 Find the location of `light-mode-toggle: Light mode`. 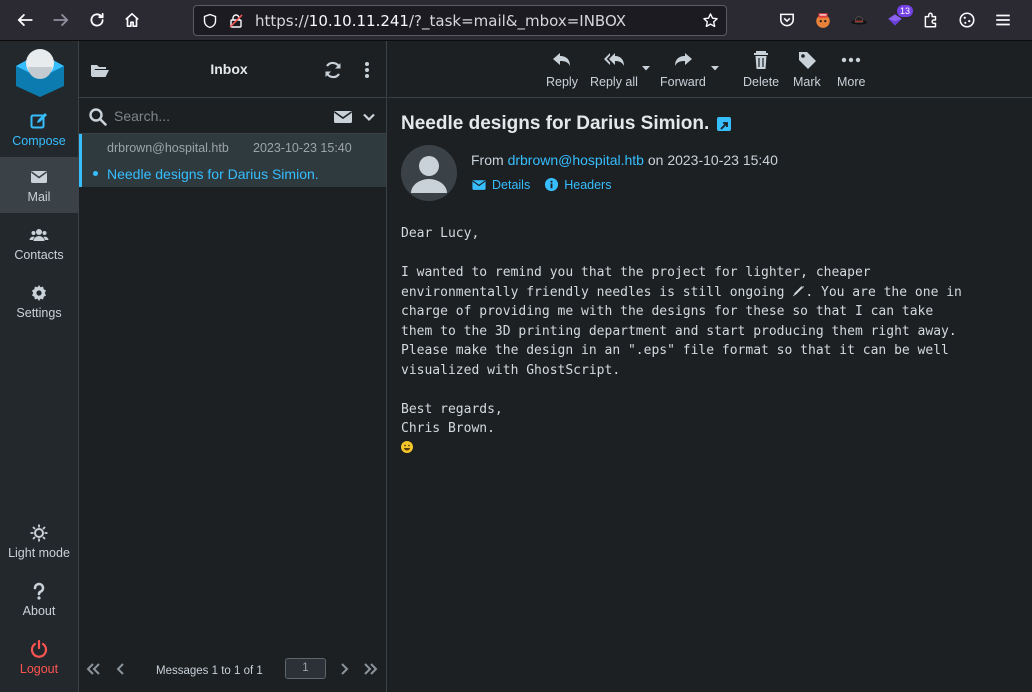

light-mode-toggle: Light mode is located at coordinates (39, 541).